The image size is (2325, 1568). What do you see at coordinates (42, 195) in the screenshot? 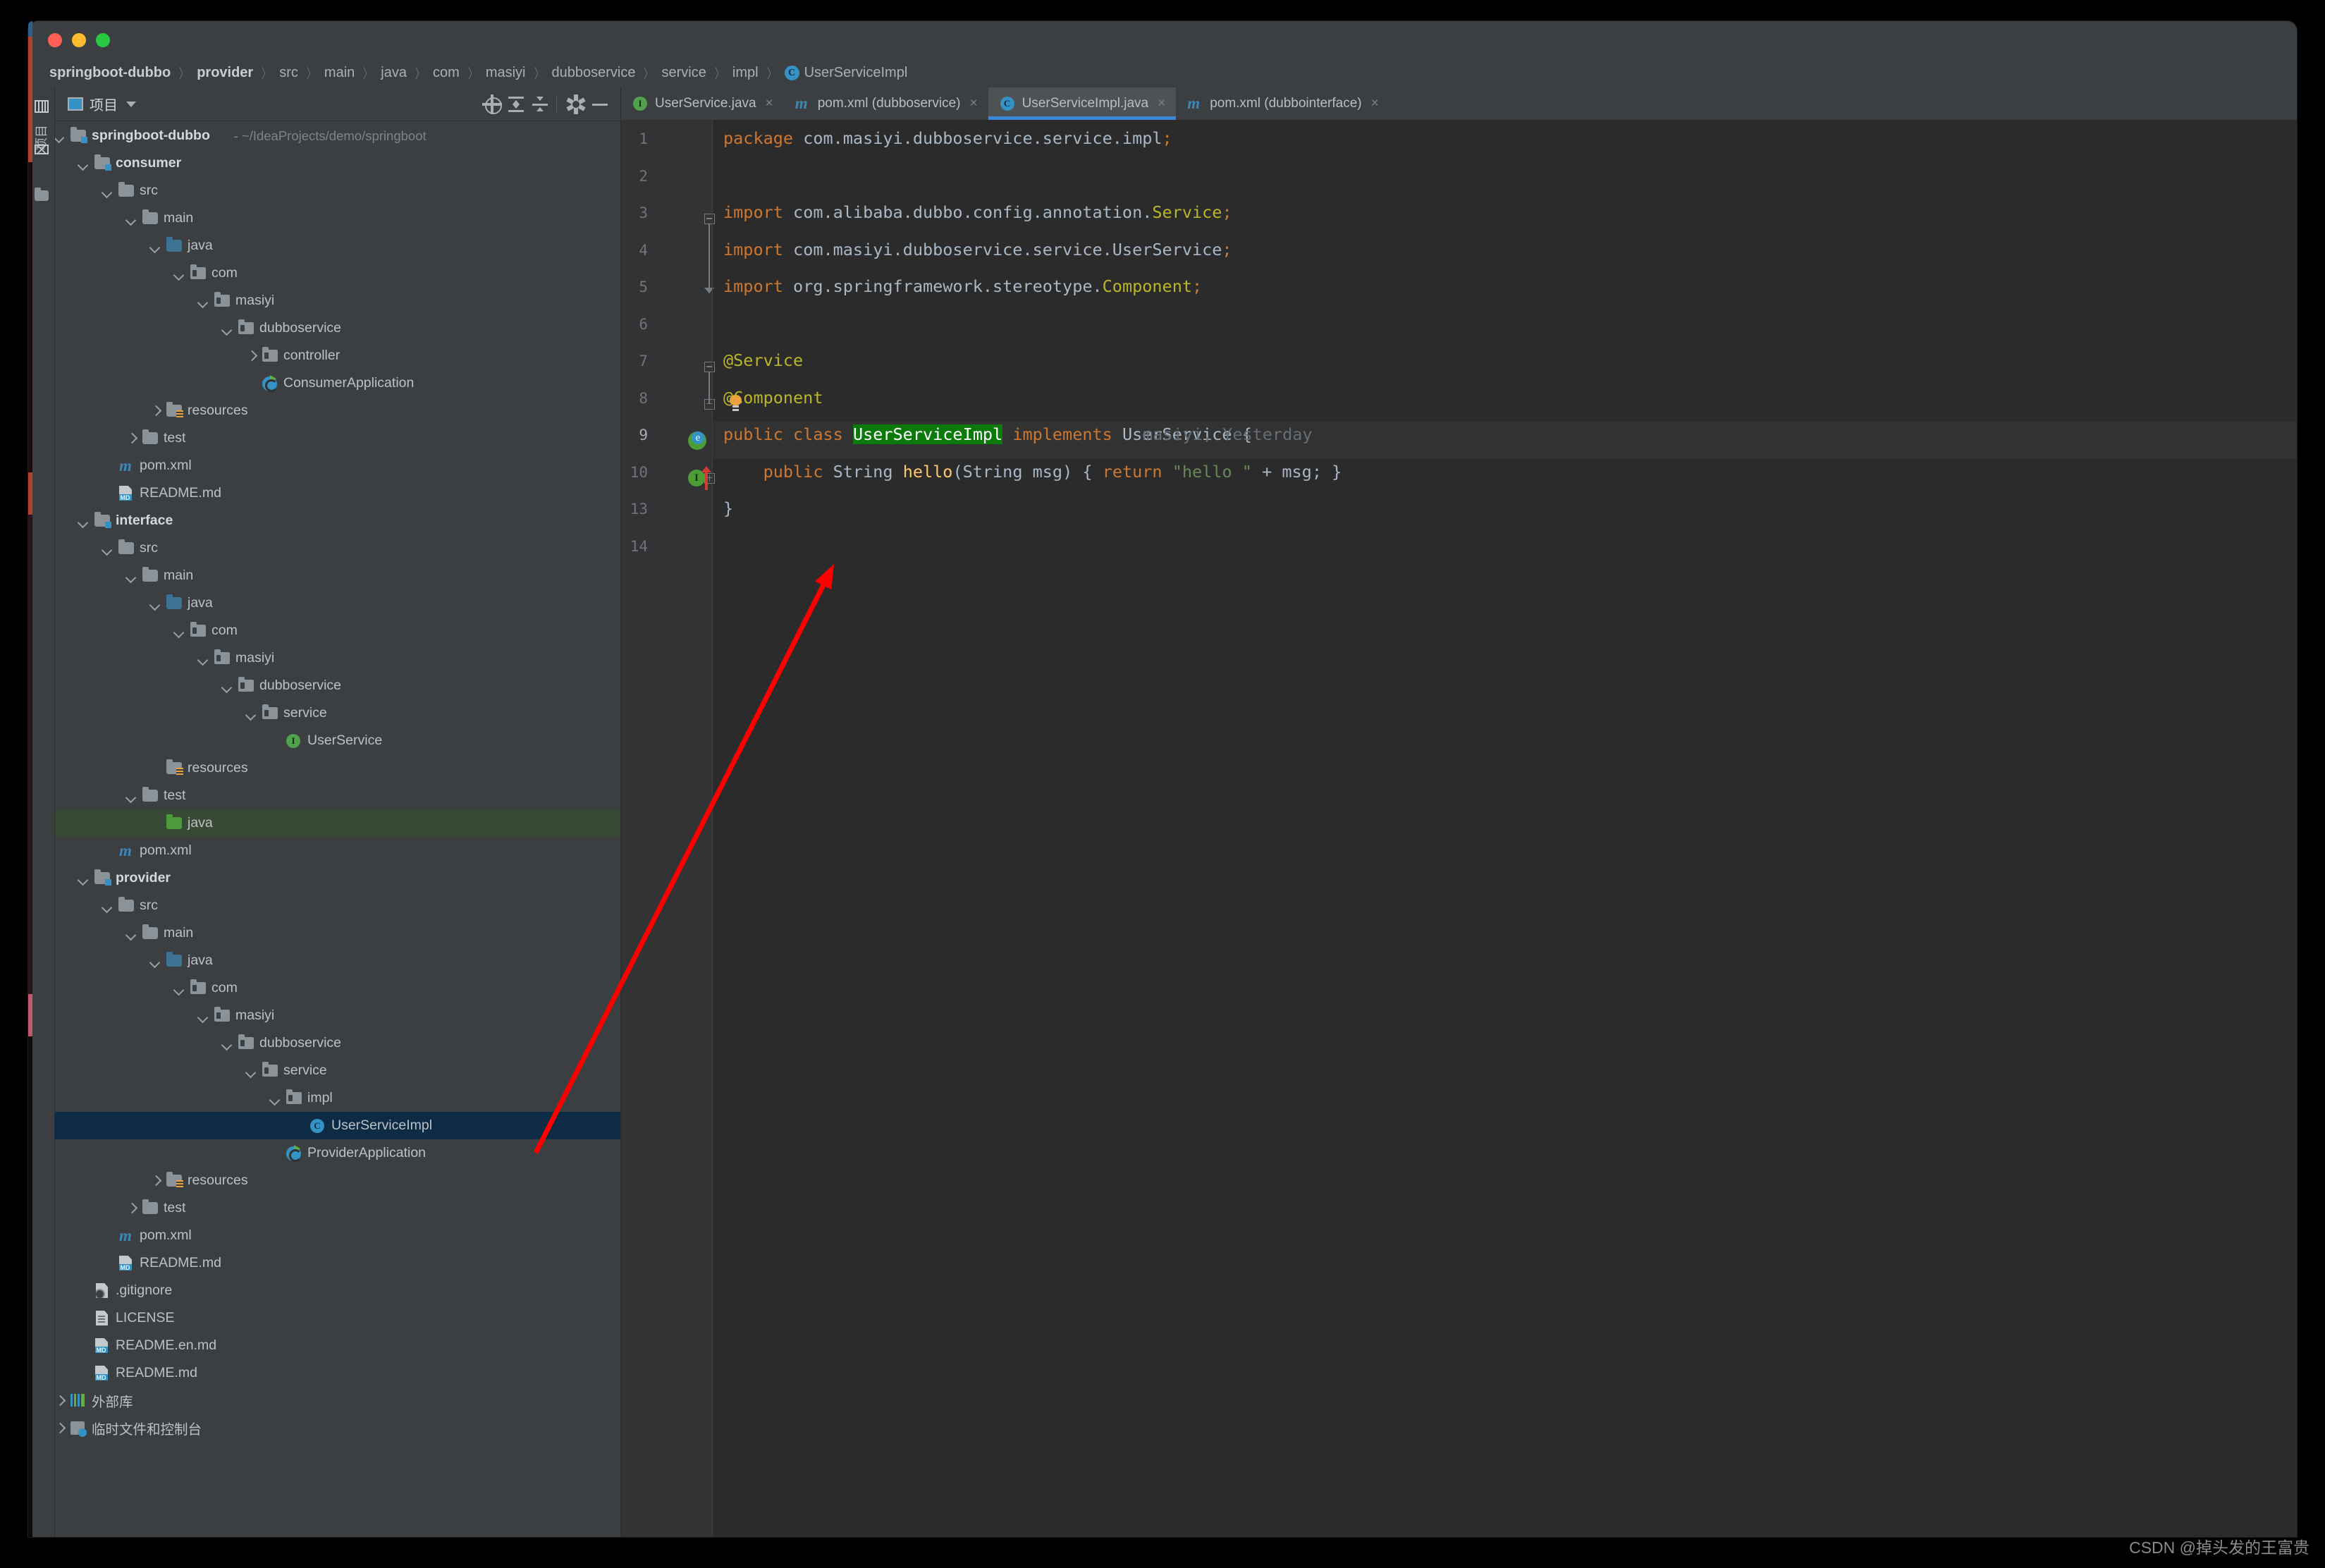
I see `folder-icon` at bounding box center [42, 195].